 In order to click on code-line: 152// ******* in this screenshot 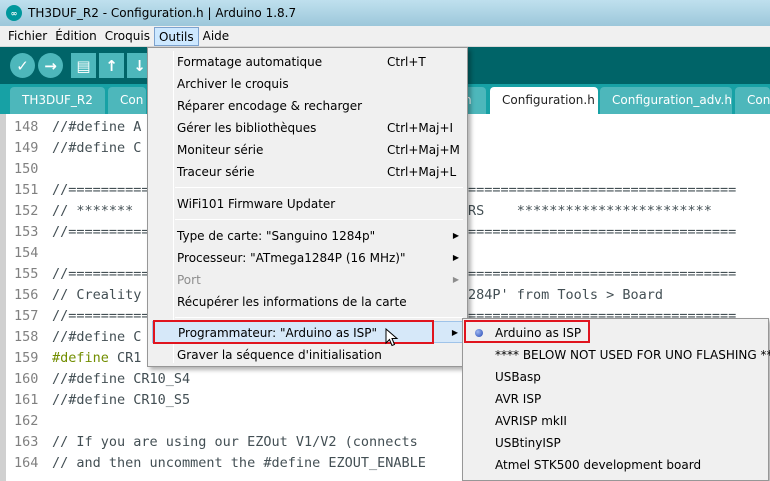, I will do `click(74, 211)`.